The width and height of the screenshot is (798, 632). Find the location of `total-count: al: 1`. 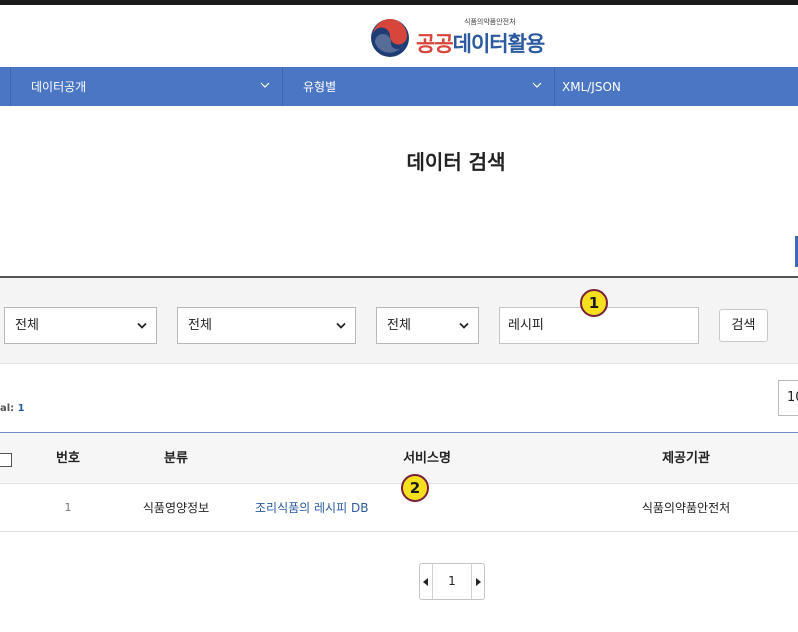

total-count: al: 1 is located at coordinates (12, 408).